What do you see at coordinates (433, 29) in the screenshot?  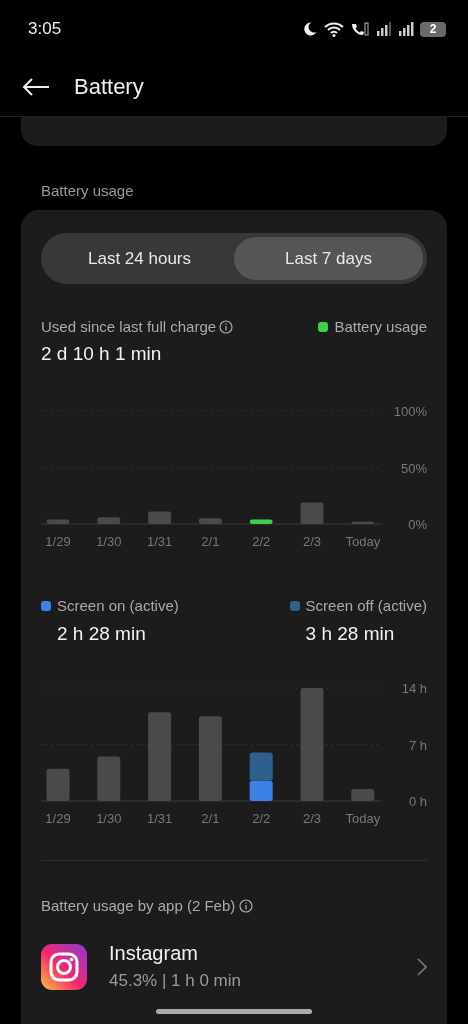 I see `battery-indicator: 2` at bounding box center [433, 29].